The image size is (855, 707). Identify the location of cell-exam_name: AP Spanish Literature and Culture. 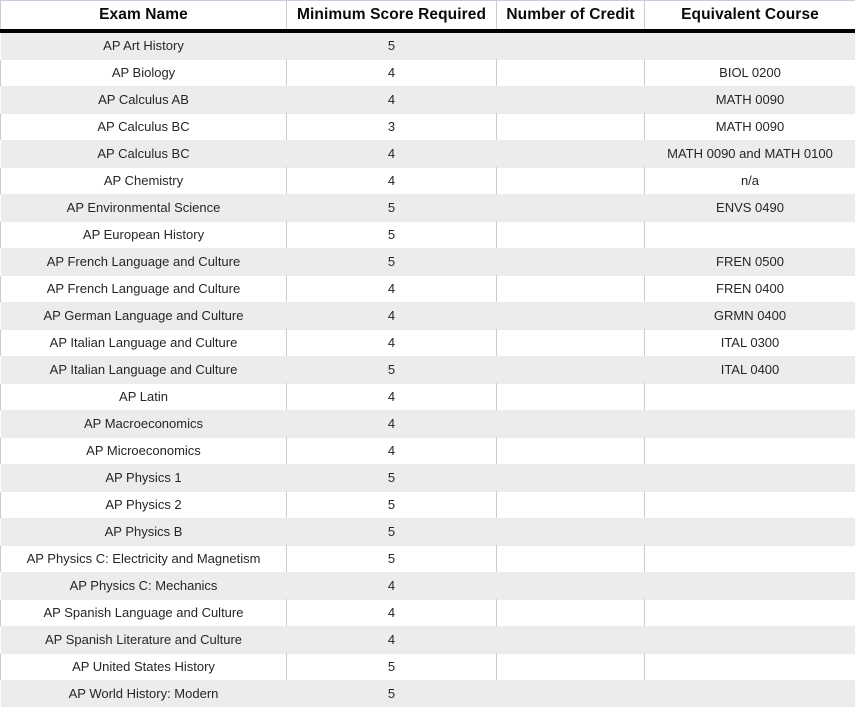
(144, 640).